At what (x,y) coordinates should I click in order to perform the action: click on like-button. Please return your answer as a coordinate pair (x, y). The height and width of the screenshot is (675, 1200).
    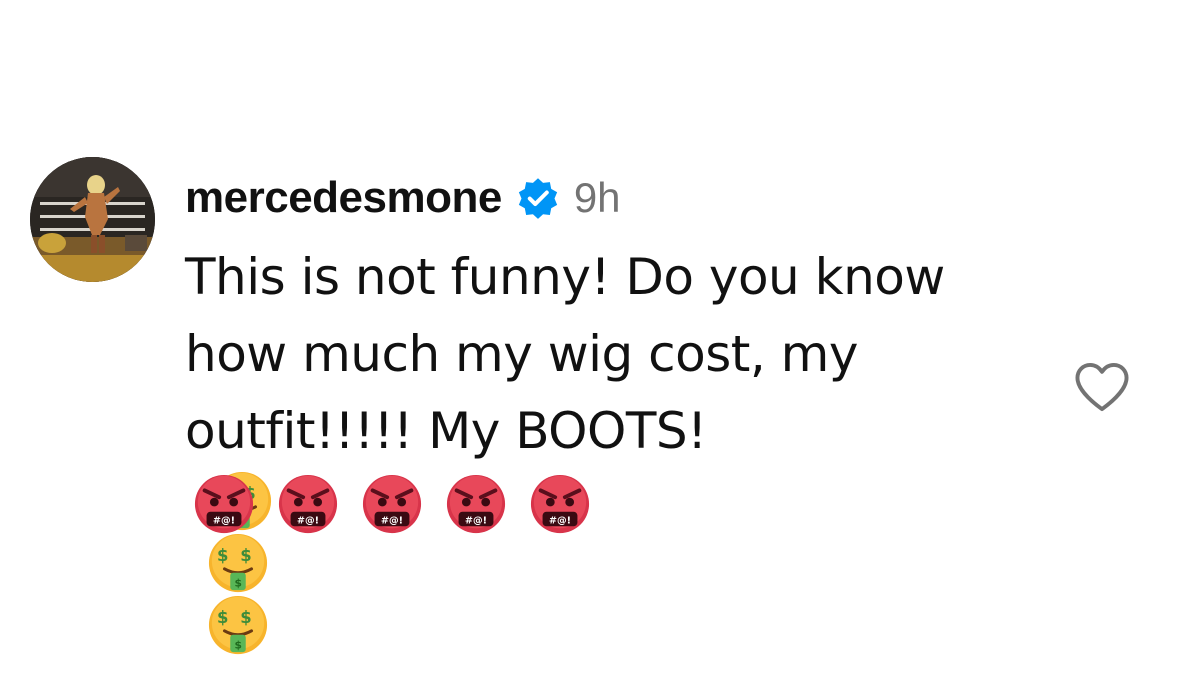
    Looking at the image, I should click on (1102, 387).